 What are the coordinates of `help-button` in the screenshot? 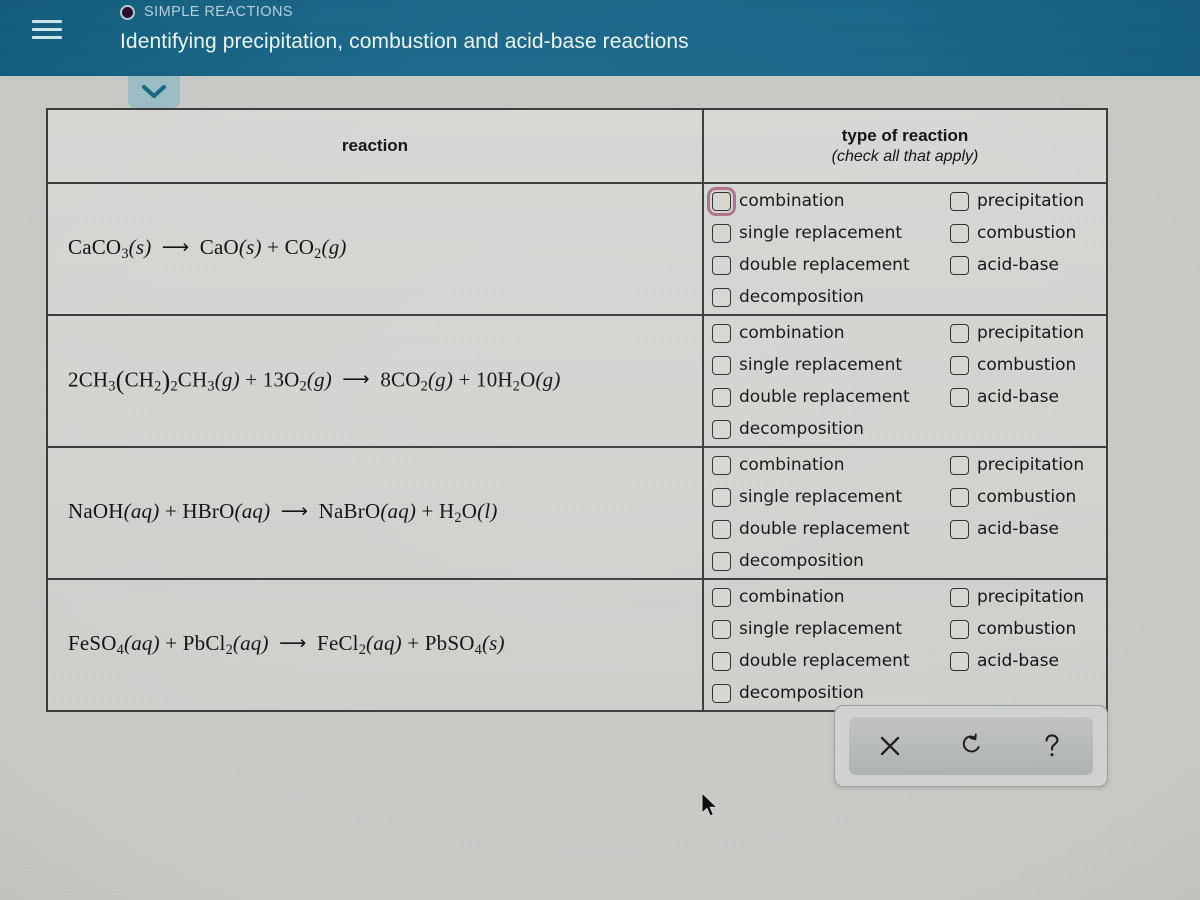 It's located at (1052, 746).